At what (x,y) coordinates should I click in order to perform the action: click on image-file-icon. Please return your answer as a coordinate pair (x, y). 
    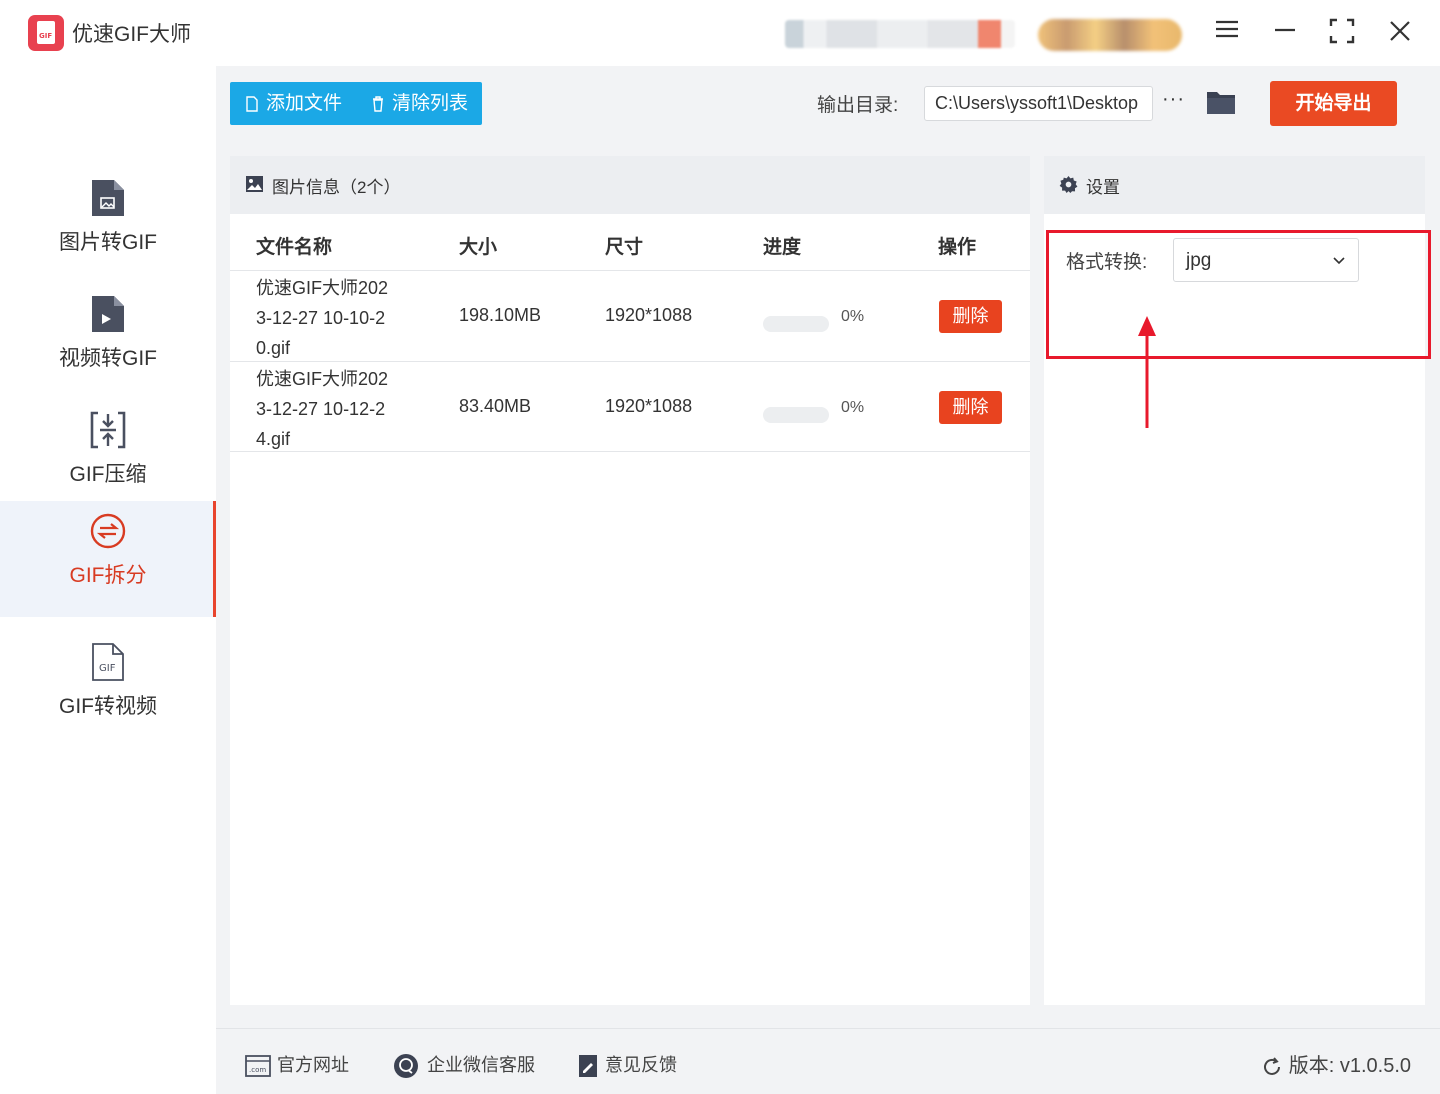
    Looking at the image, I should click on (108, 198).